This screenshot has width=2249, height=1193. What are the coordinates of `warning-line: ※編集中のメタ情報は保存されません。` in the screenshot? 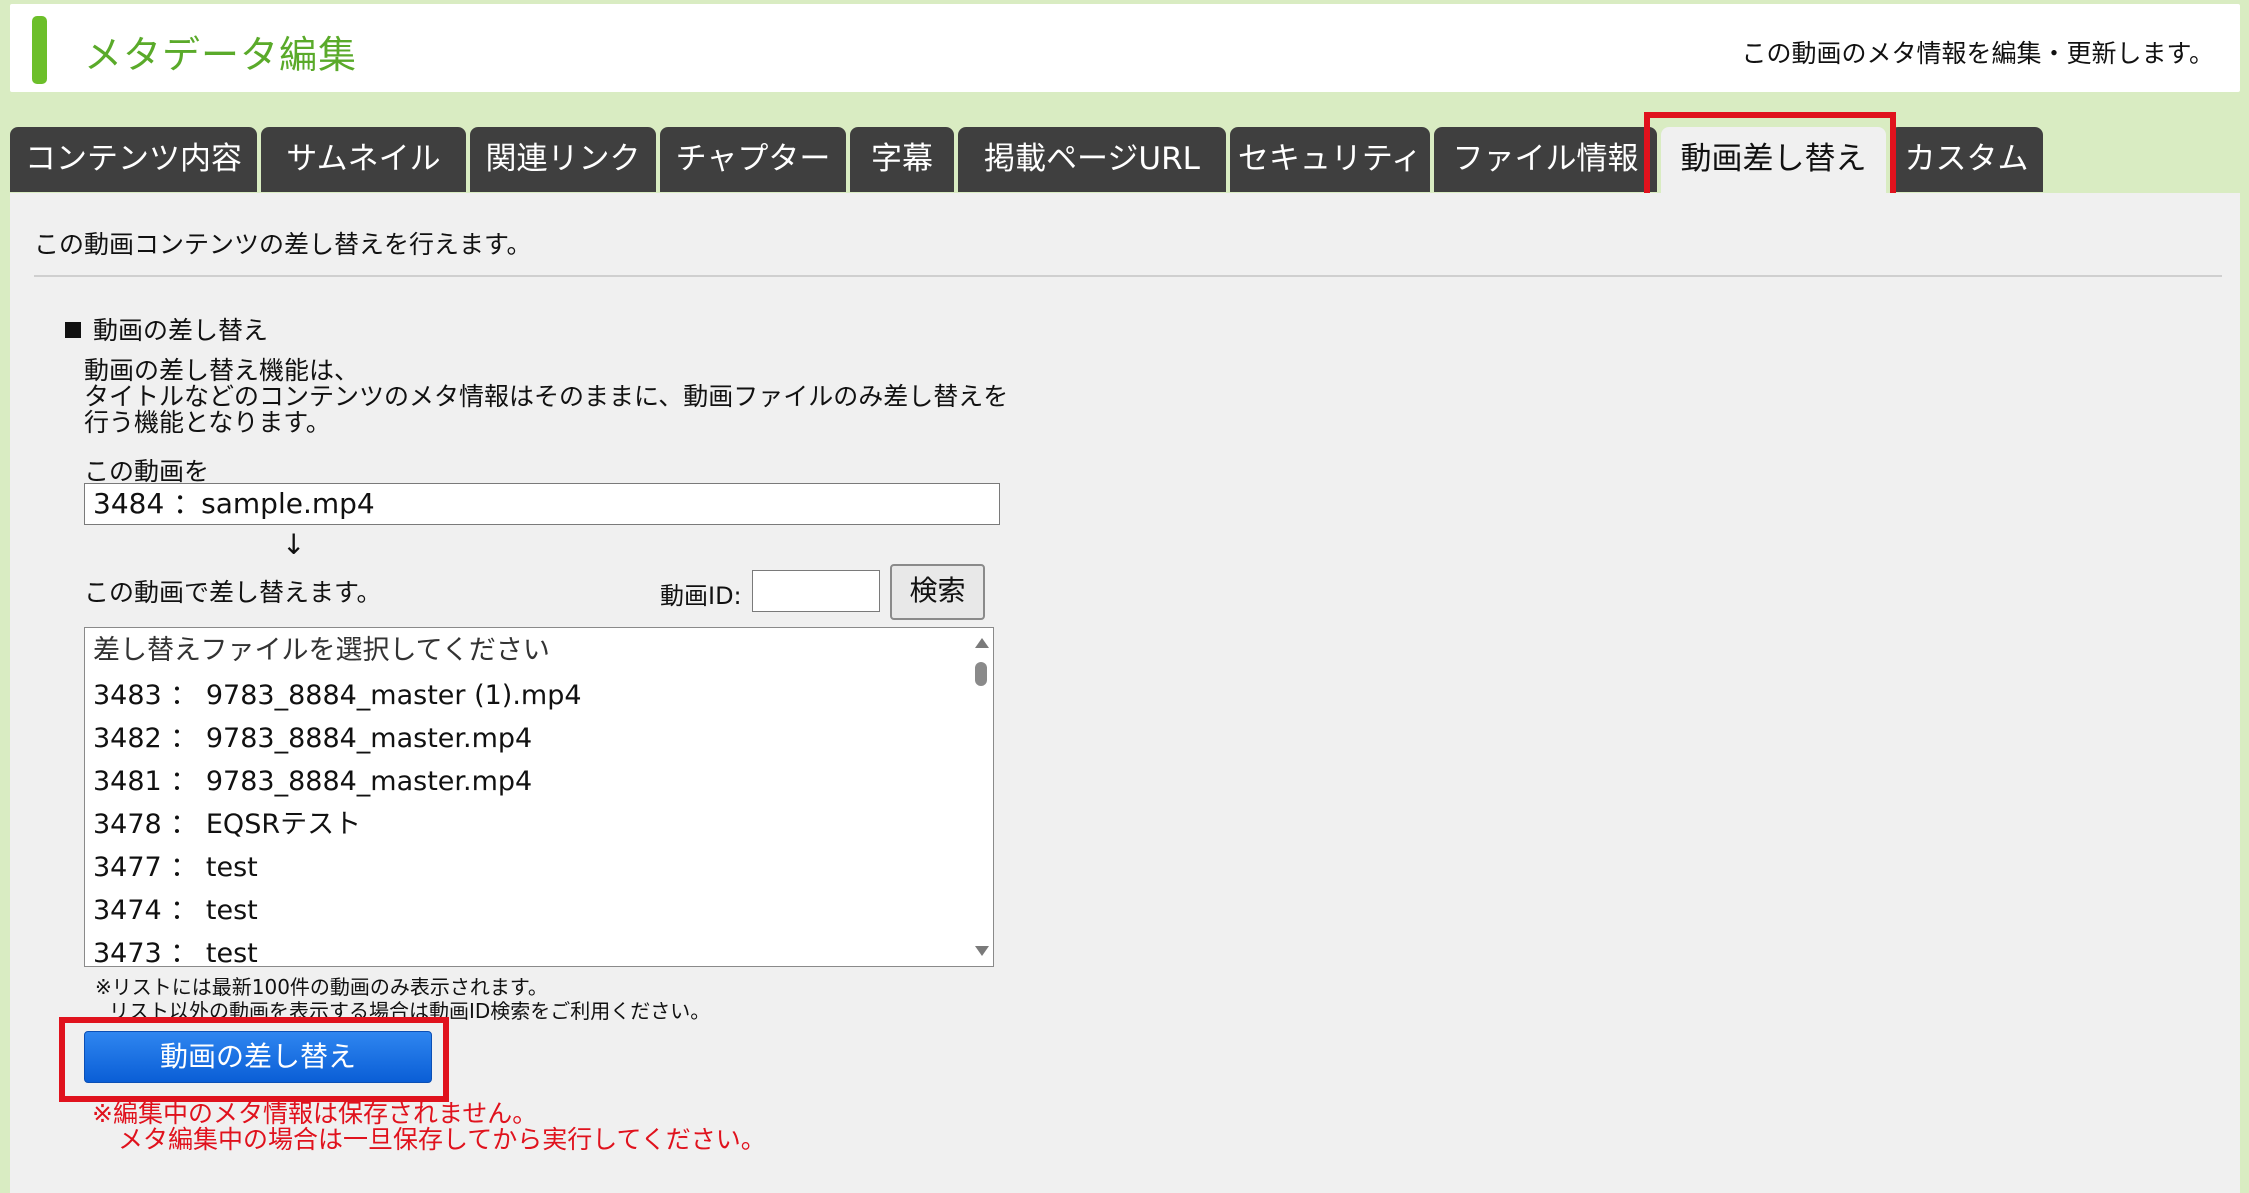 It's located at (315, 1113).